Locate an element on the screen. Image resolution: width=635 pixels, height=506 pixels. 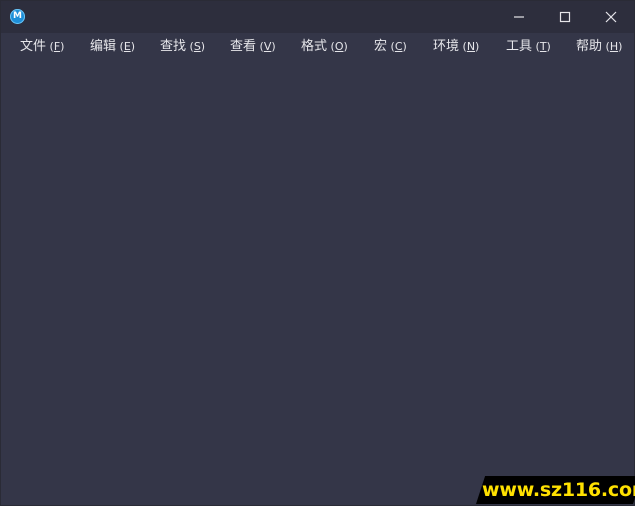
menu-label: 文件 is located at coordinates (33, 46).